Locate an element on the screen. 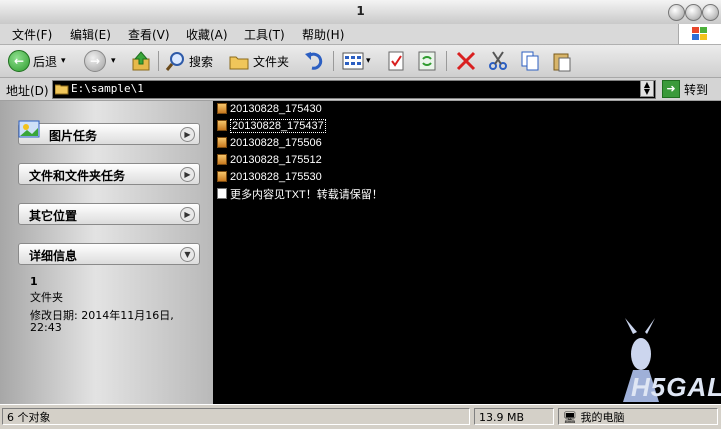 The image size is (721, 429). up-folder-button is located at coordinates (141, 61).